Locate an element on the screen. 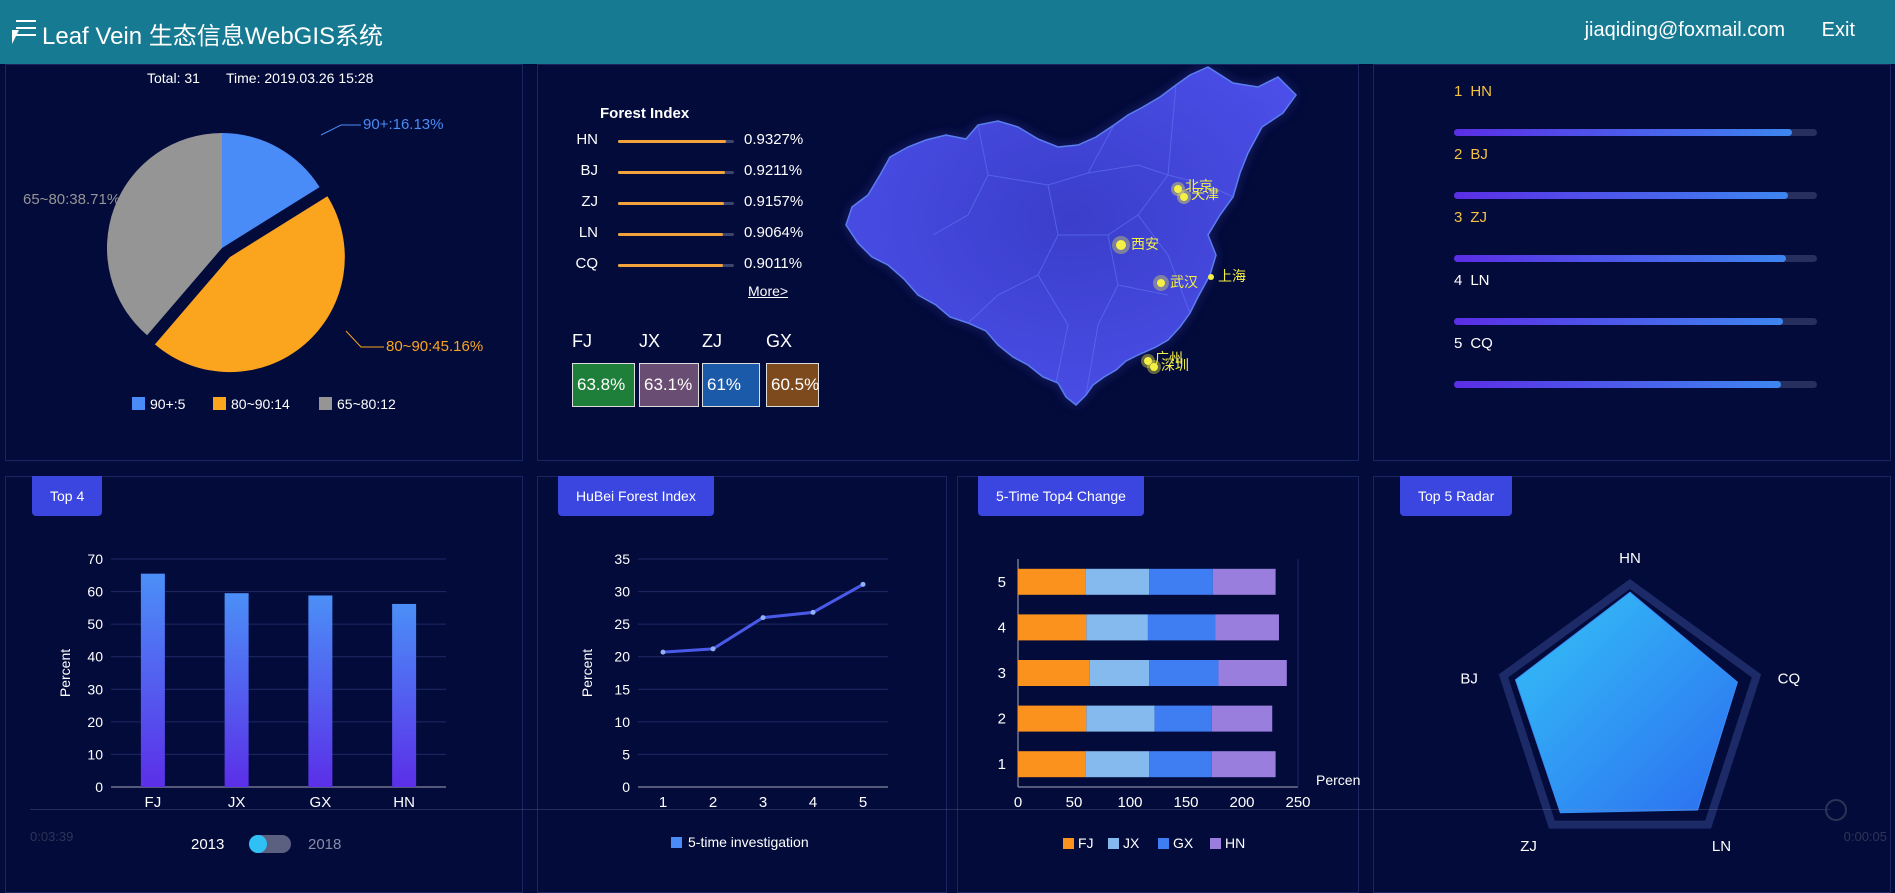 The height and width of the screenshot is (893, 1895). stack-legend-jx: JX is located at coordinates (1131, 843).